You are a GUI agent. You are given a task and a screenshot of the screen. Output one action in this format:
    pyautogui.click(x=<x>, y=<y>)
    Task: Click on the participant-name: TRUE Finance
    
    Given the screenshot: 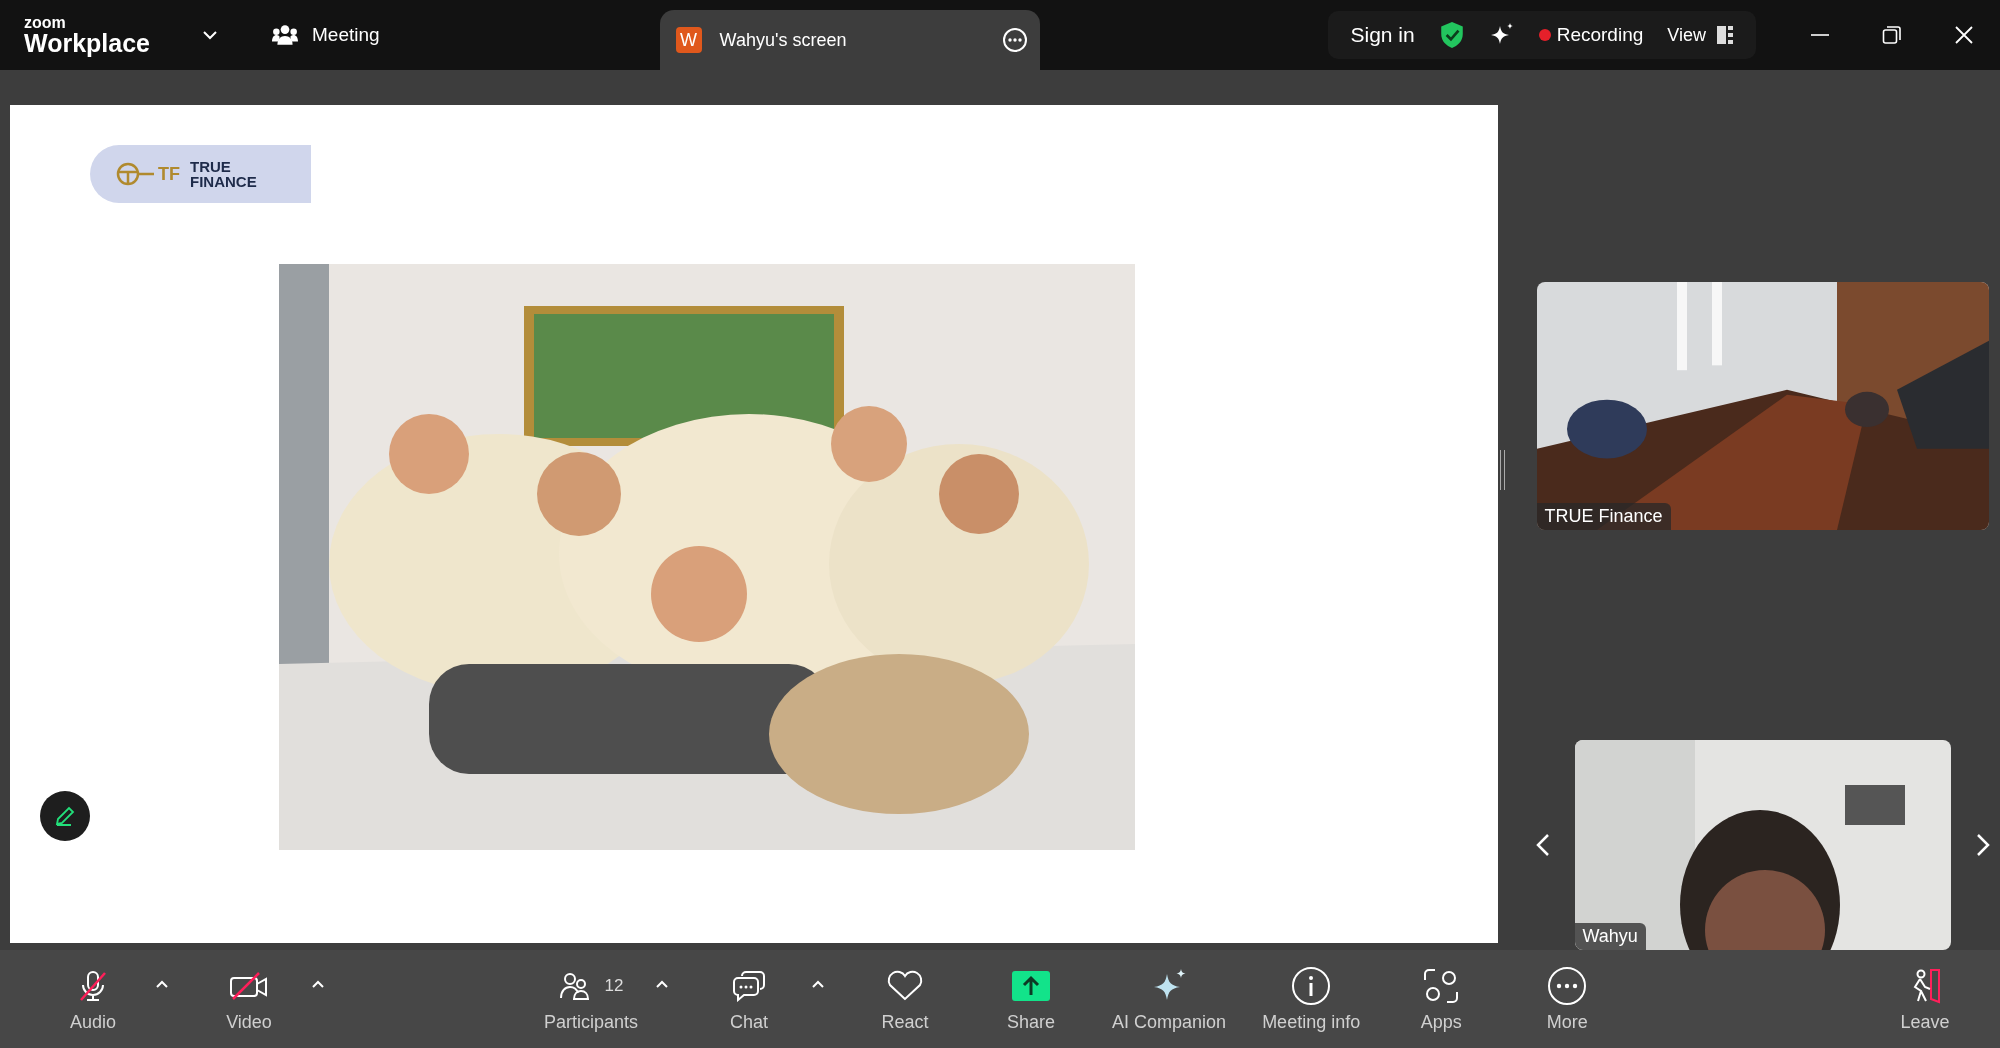 What is the action you would take?
    pyautogui.click(x=1603, y=516)
    